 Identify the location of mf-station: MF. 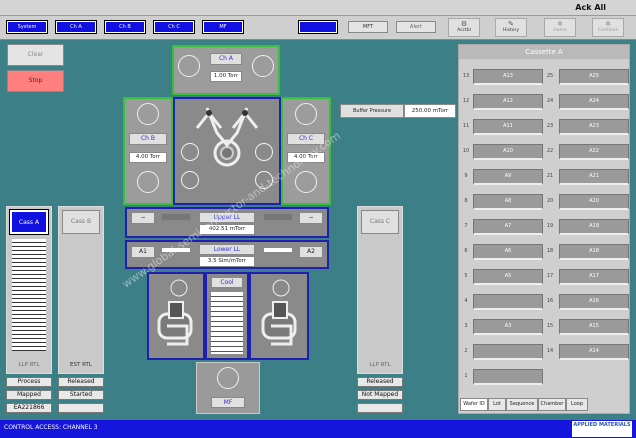
(228, 388).